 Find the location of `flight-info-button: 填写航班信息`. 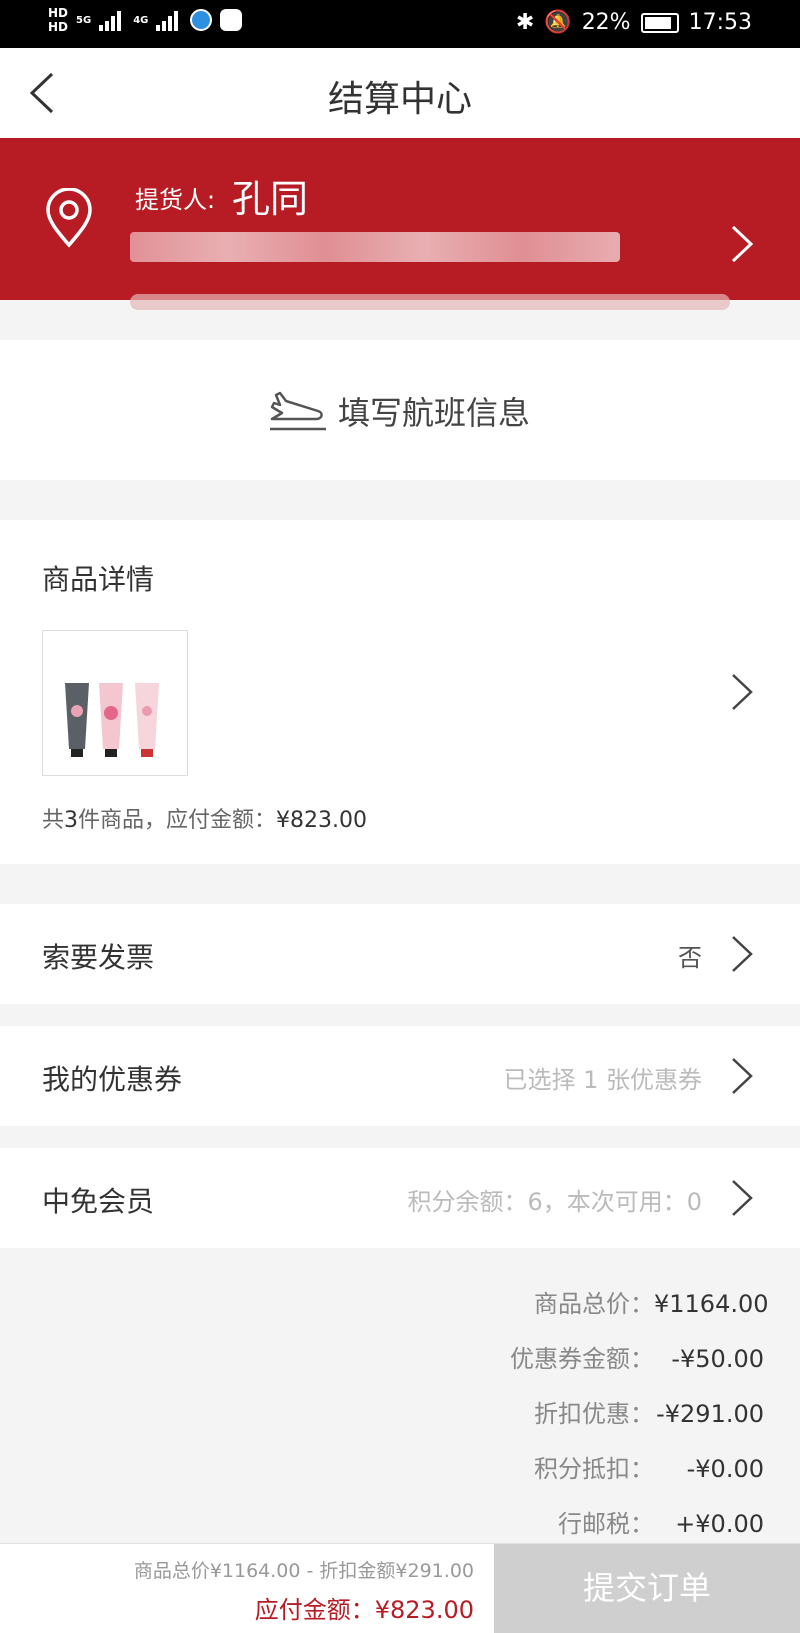

flight-info-button: 填写航班信息 is located at coordinates (400, 410).